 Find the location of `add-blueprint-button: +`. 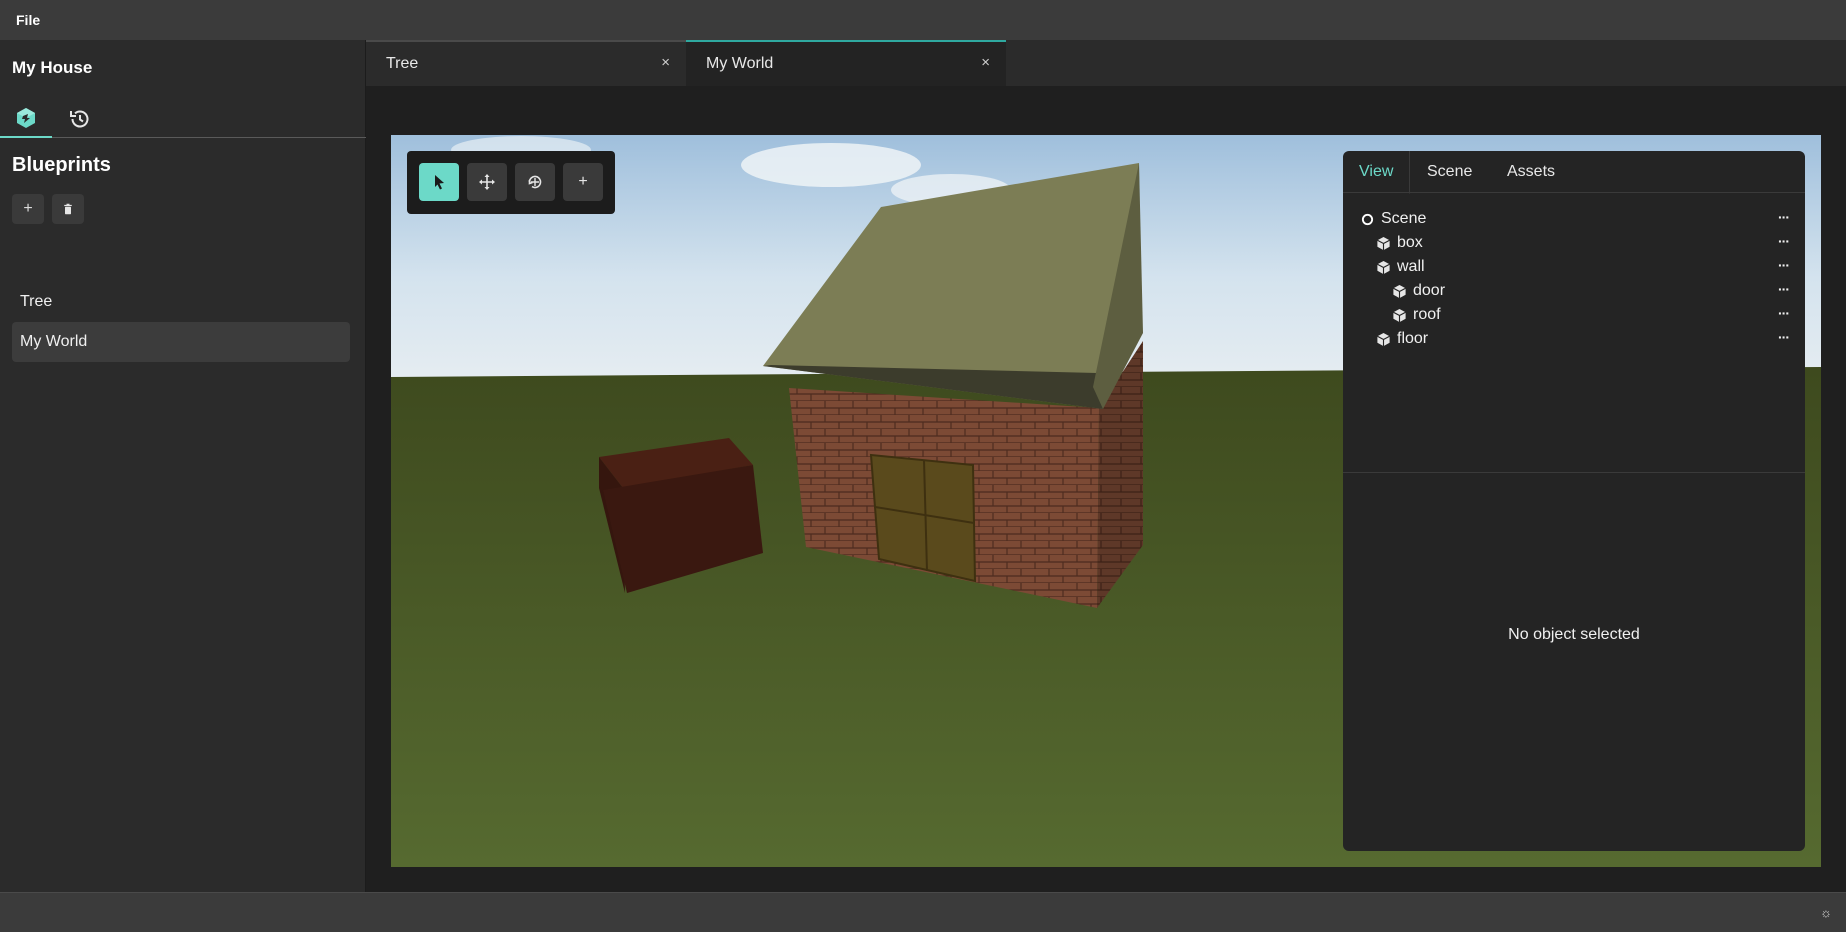

add-blueprint-button: + is located at coordinates (28, 209).